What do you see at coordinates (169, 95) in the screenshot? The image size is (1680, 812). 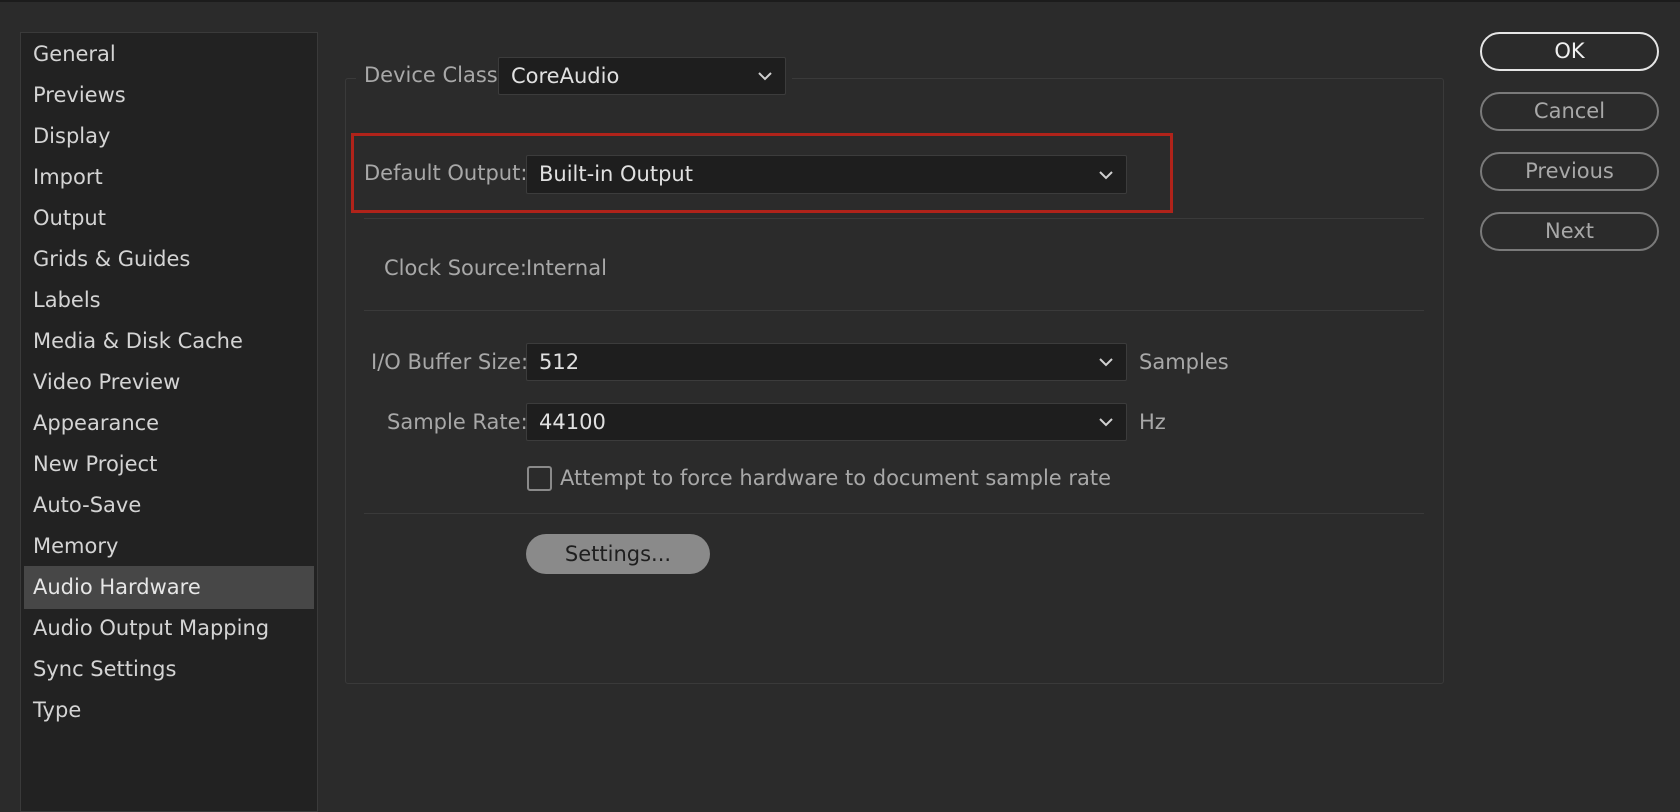 I see `sidebar-item-previews: Previews` at bounding box center [169, 95].